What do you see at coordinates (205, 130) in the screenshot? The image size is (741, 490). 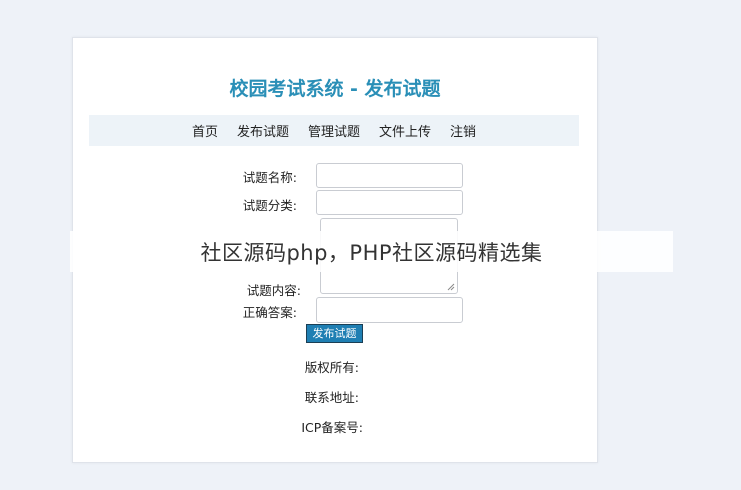 I see `nav-item-home: 首页` at bounding box center [205, 130].